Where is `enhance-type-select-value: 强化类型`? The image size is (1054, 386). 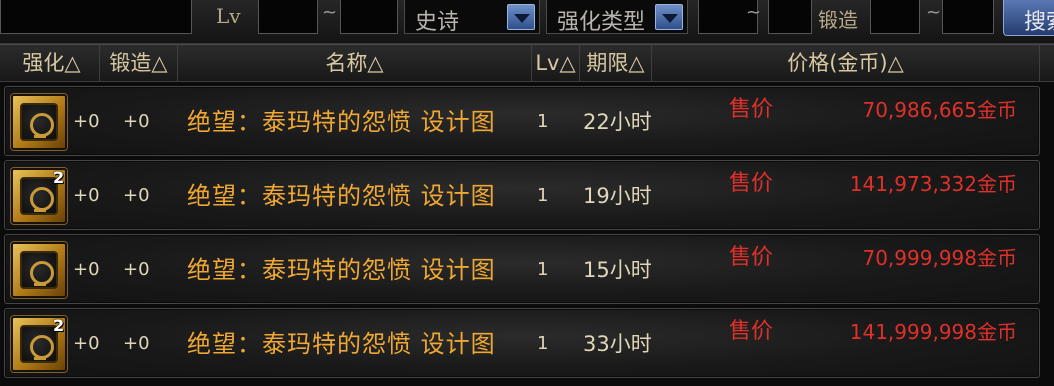 enhance-type-select-value: 强化类型 is located at coordinates (601, 22).